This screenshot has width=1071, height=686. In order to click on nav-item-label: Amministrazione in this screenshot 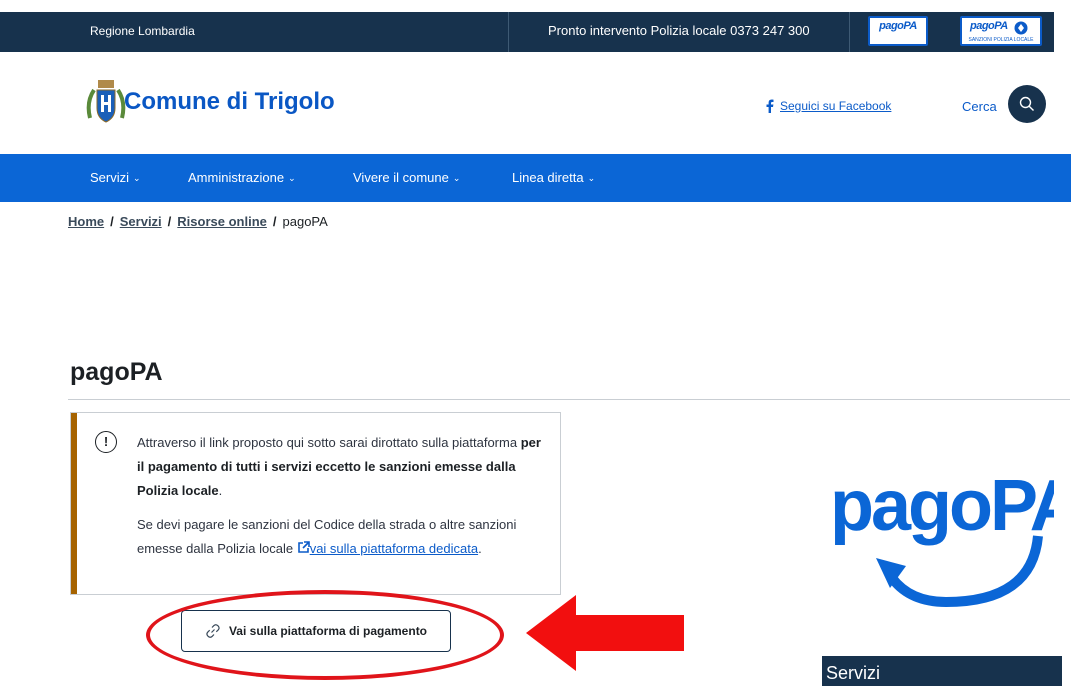, I will do `click(236, 177)`.